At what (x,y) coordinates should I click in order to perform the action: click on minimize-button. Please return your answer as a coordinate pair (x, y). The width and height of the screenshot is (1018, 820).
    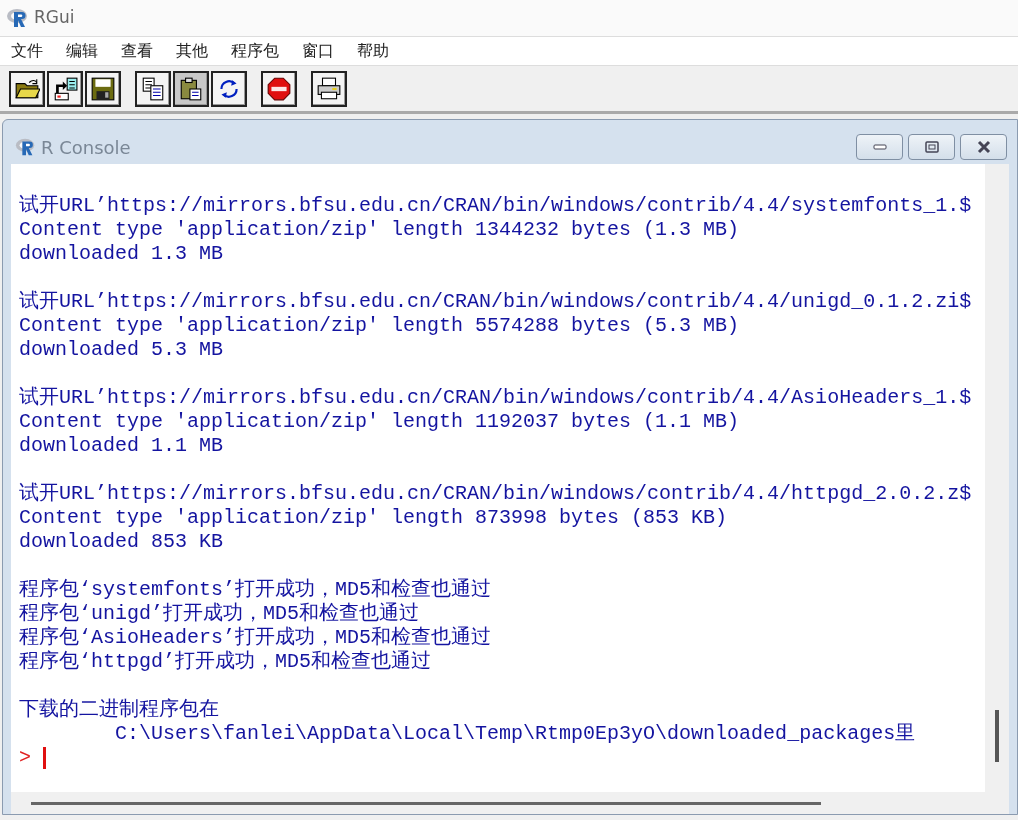
    Looking at the image, I should click on (879, 147).